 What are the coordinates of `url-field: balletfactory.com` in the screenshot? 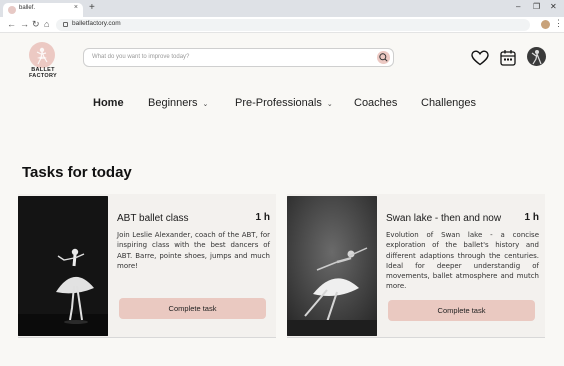 It's located at (293, 25).